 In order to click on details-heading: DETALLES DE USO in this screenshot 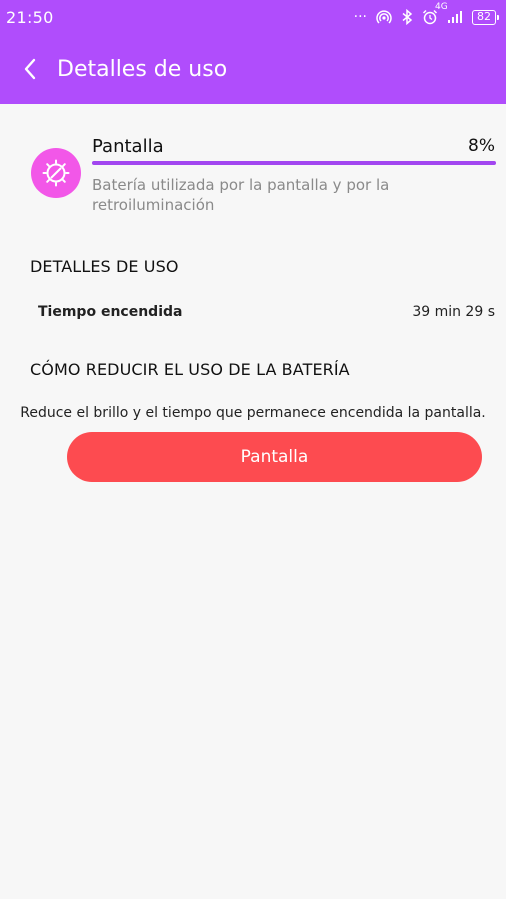, I will do `click(104, 266)`.